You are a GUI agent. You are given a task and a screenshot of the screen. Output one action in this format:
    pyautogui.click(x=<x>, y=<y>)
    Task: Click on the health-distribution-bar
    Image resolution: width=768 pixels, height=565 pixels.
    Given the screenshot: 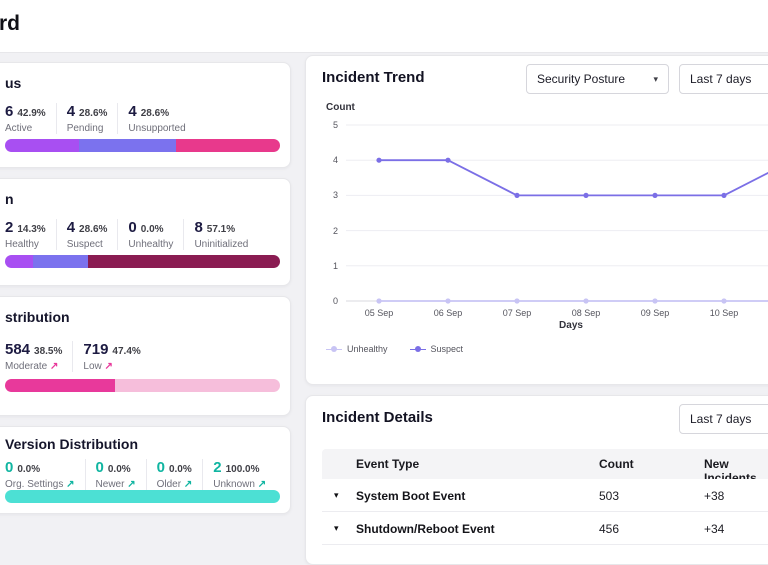 What is the action you would take?
    pyautogui.click(x=142, y=261)
    